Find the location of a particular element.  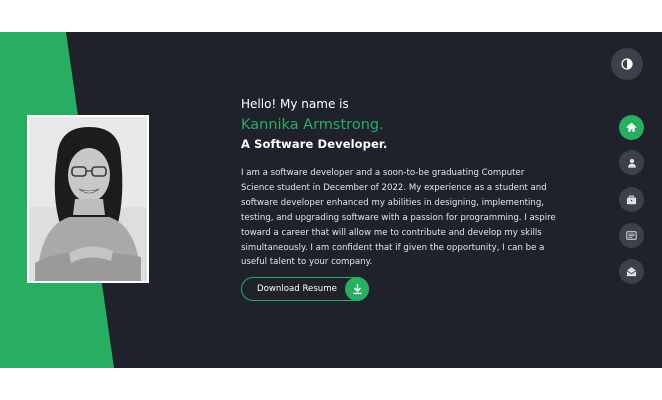

briefcase-icon is located at coordinates (631, 200).